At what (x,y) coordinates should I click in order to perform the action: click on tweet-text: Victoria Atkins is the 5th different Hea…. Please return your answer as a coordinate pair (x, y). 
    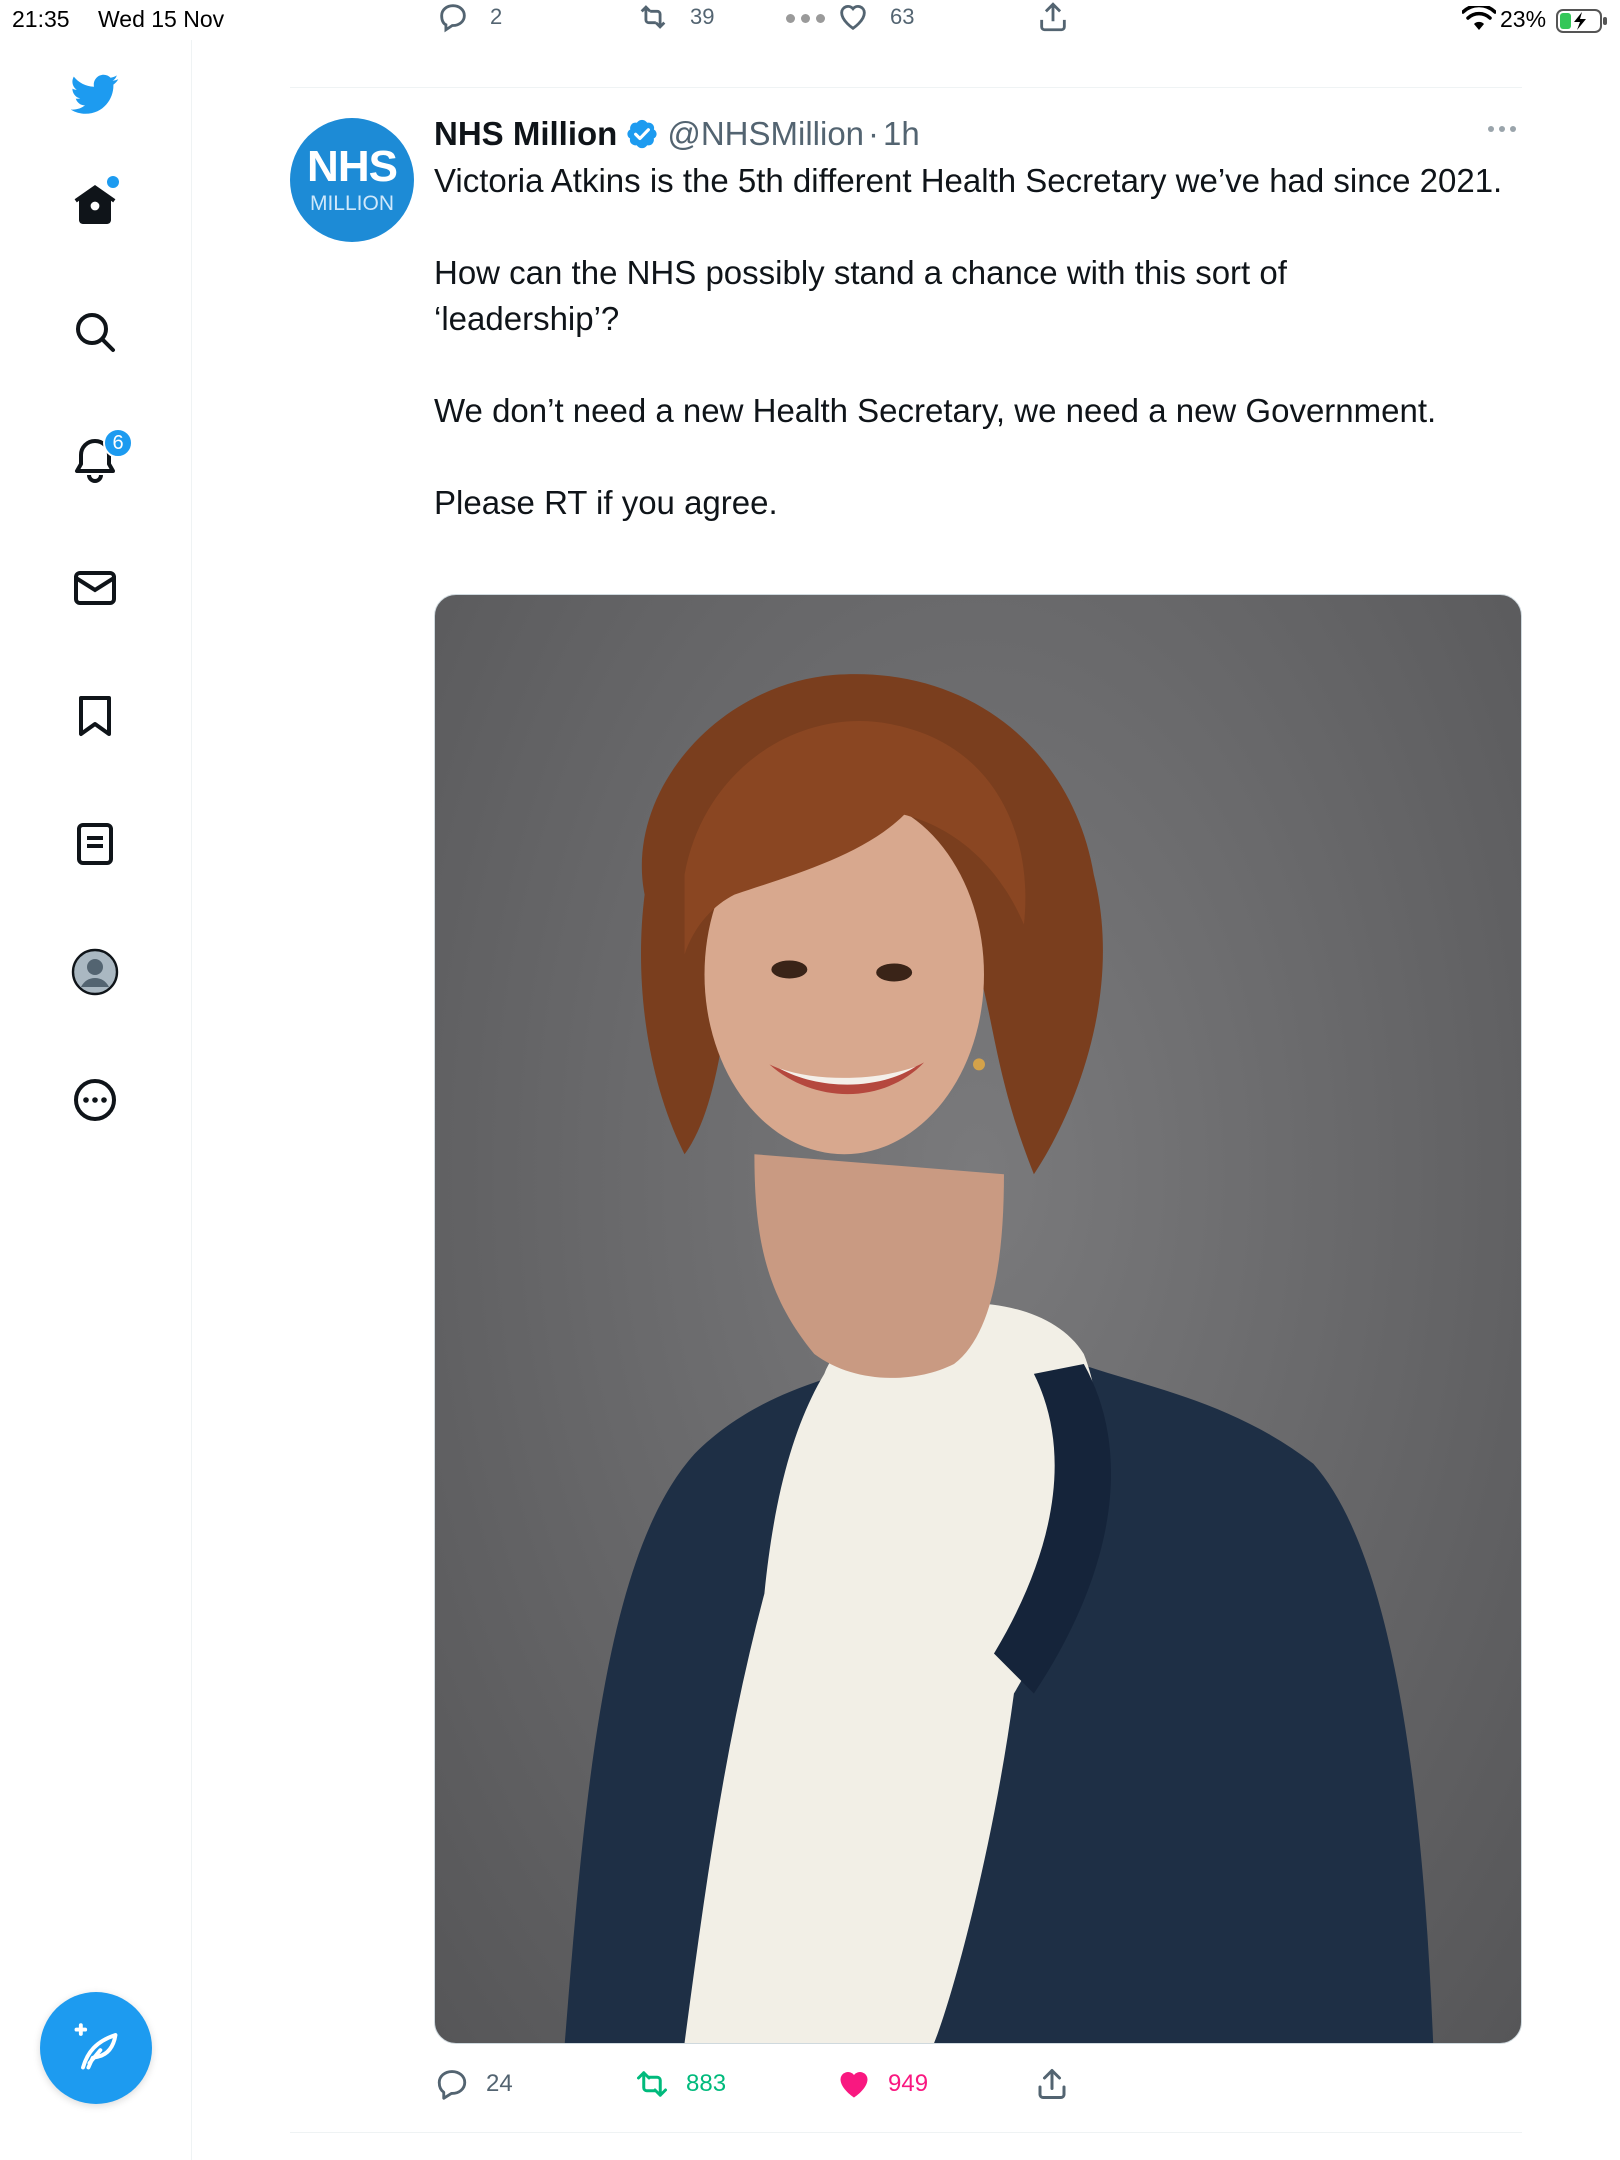
    Looking at the image, I should click on (979, 342).